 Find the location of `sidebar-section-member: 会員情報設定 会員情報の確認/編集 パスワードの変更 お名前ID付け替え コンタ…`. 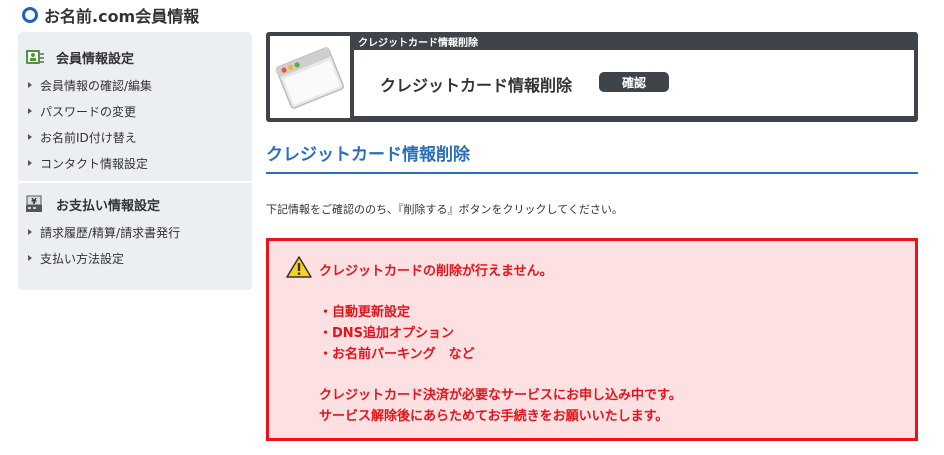

sidebar-section-member: 会員情報設定 会員情報の確認/編集 パスワードの変更 お名前ID付け替え コンタ… is located at coordinates (135, 109).